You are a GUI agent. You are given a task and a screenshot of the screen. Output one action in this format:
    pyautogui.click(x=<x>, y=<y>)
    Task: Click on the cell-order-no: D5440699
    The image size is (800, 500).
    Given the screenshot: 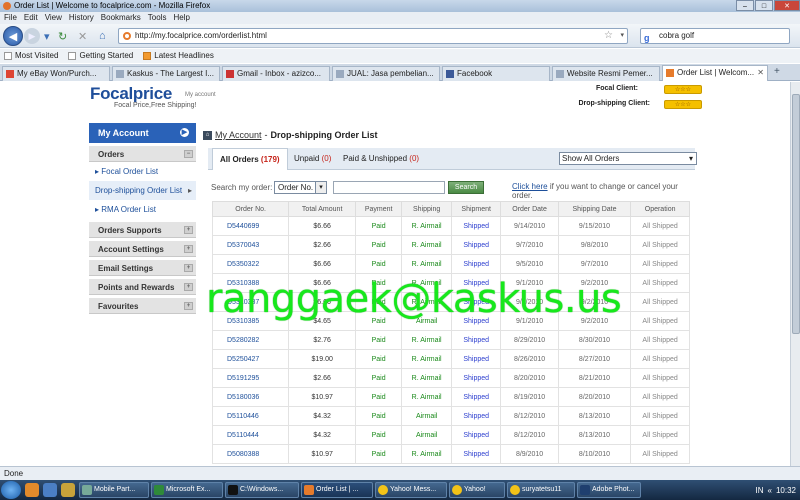 What is the action you would take?
    pyautogui.click(x=250, y=226)
    